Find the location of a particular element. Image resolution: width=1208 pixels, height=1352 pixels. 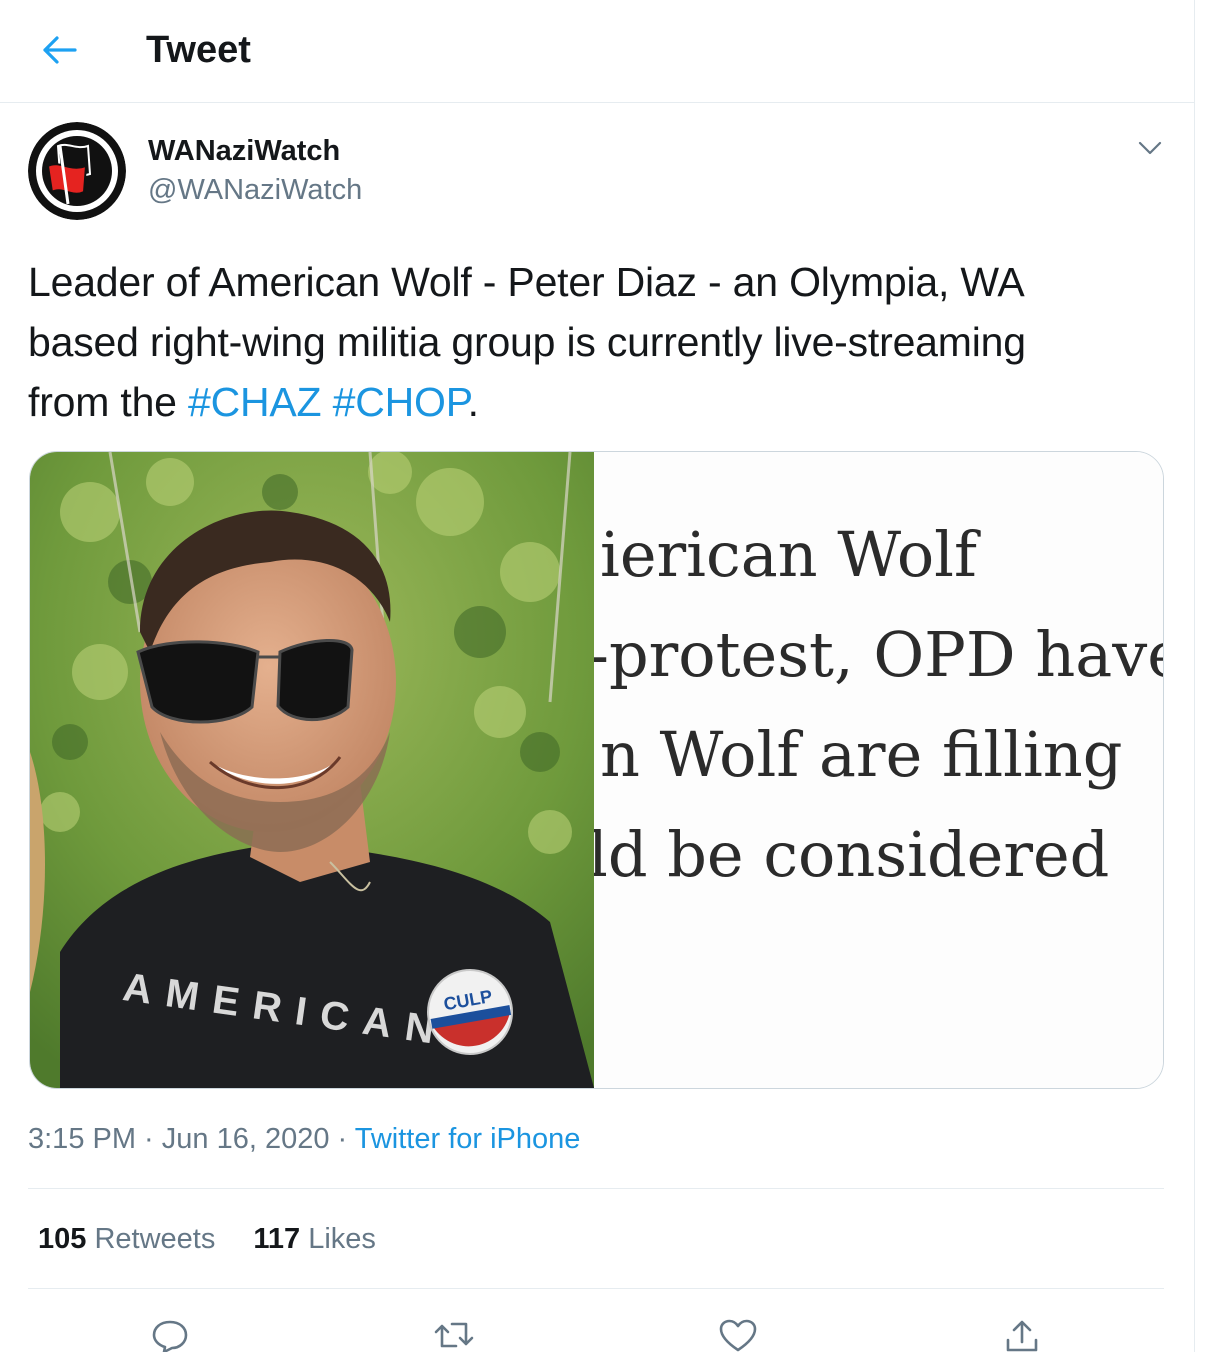

author-handle: @WANaziWatch is located at coordinates (255, 190).